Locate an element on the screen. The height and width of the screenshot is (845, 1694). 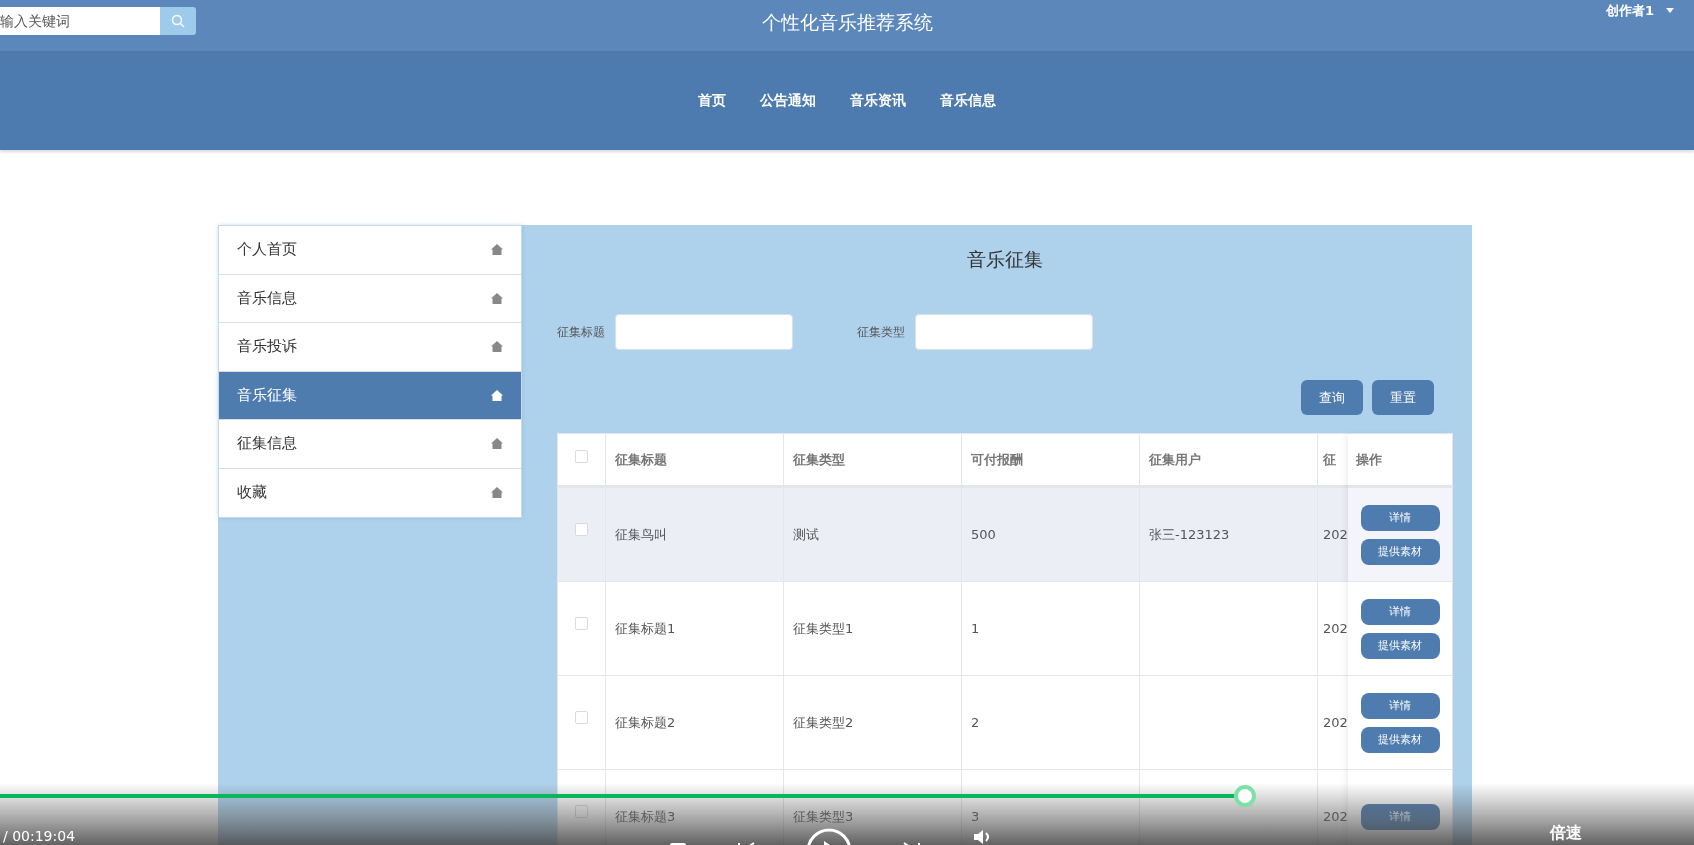
table-cell: 测试 is located at coordinates (806, 534).